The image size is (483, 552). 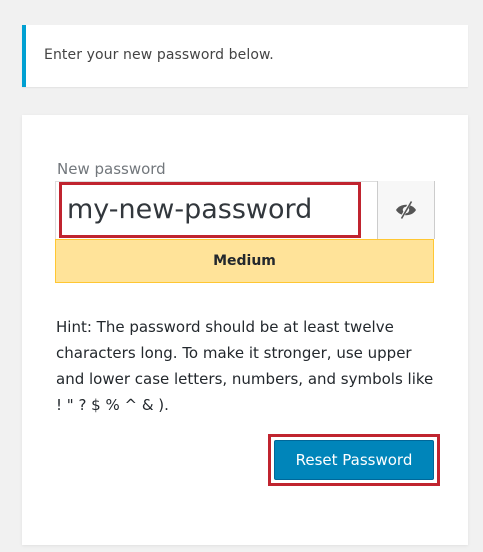 I want to click on message-notice: Enter your new password below., so click(x=245, y=56).